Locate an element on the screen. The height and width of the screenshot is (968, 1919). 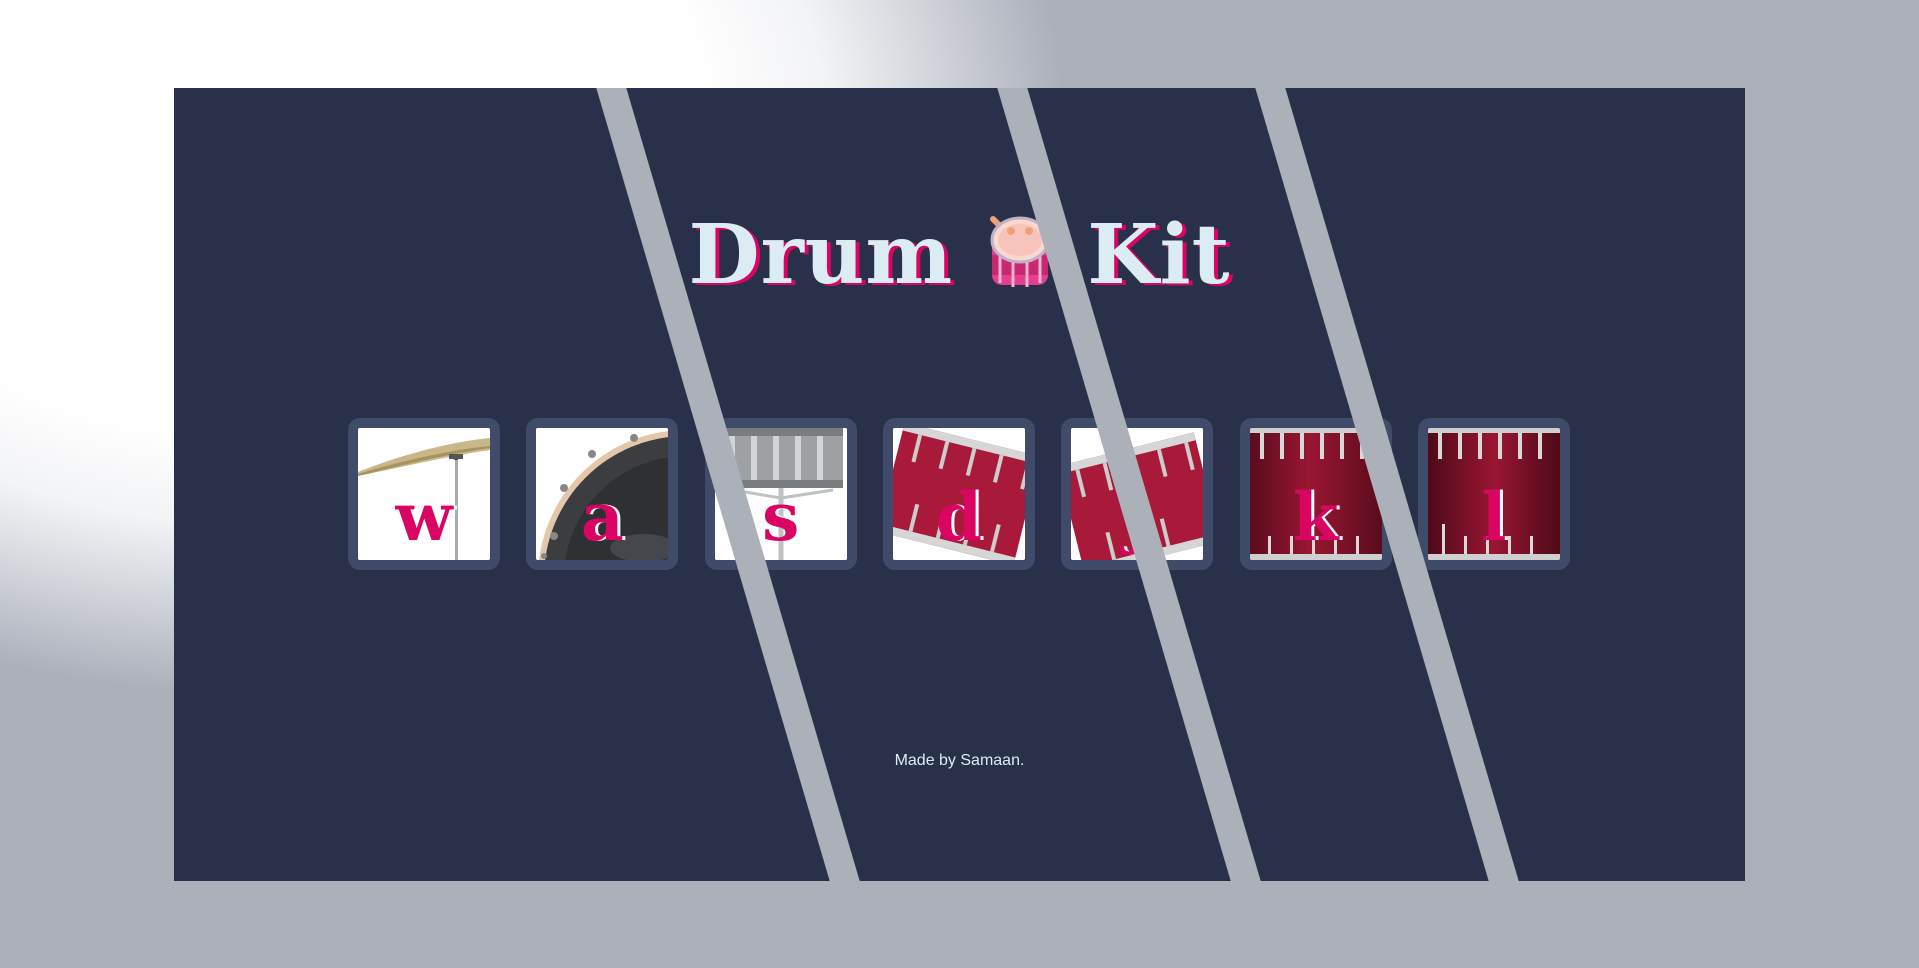
page-title: Drum Kit is located at coordinates (959, 254).